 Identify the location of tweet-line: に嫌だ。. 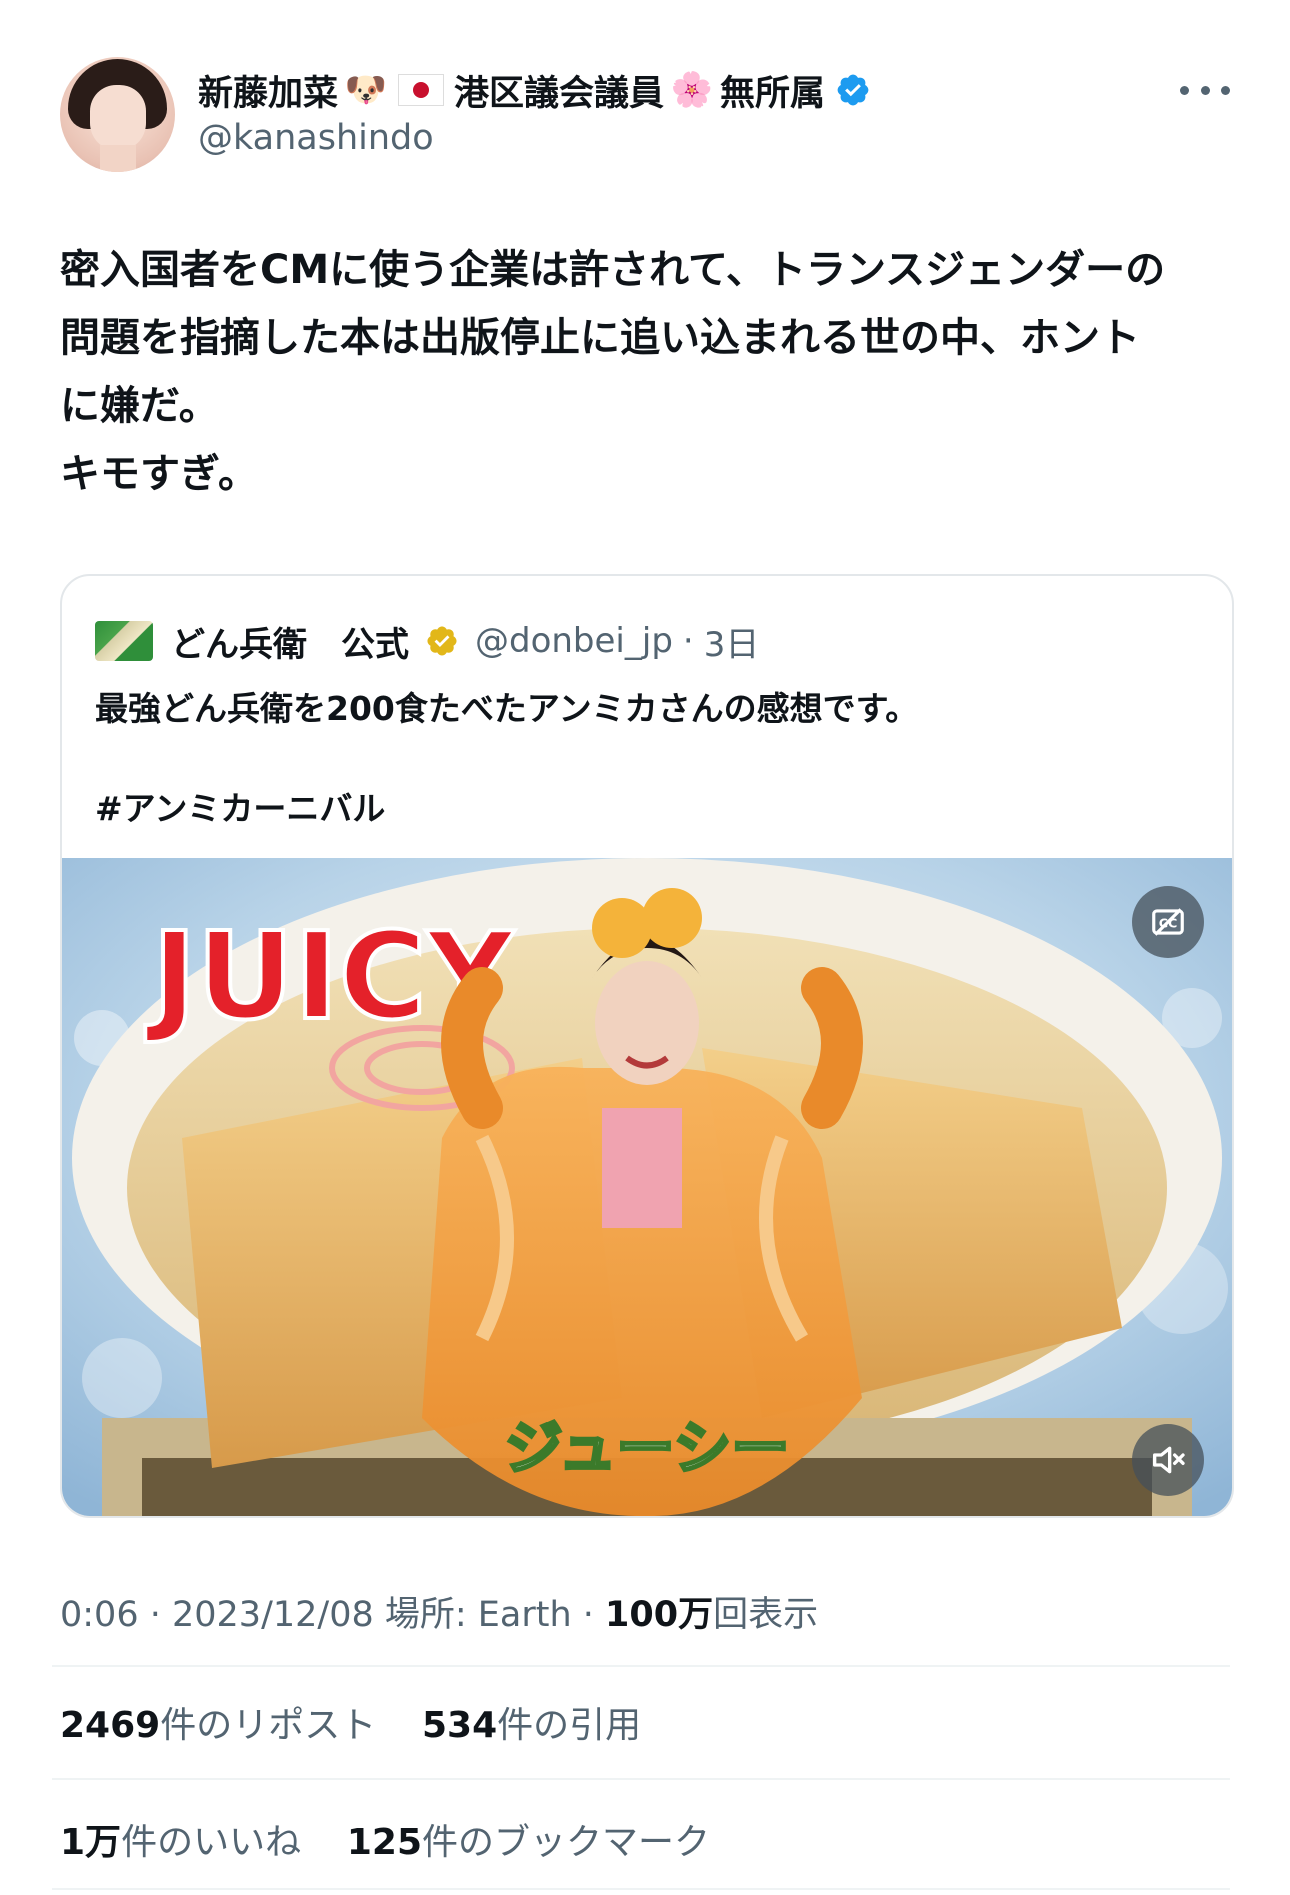
(139, 406).